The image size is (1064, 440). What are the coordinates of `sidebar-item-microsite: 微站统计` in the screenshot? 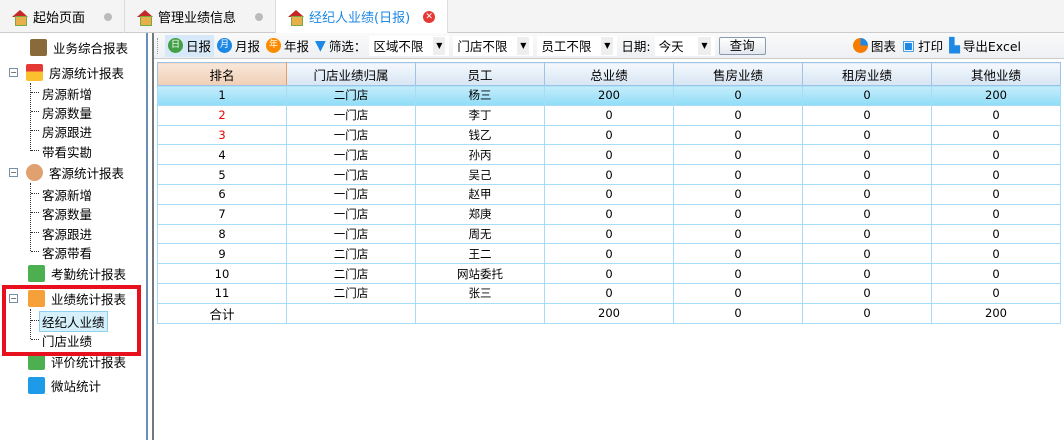 It's located at (64, 385).